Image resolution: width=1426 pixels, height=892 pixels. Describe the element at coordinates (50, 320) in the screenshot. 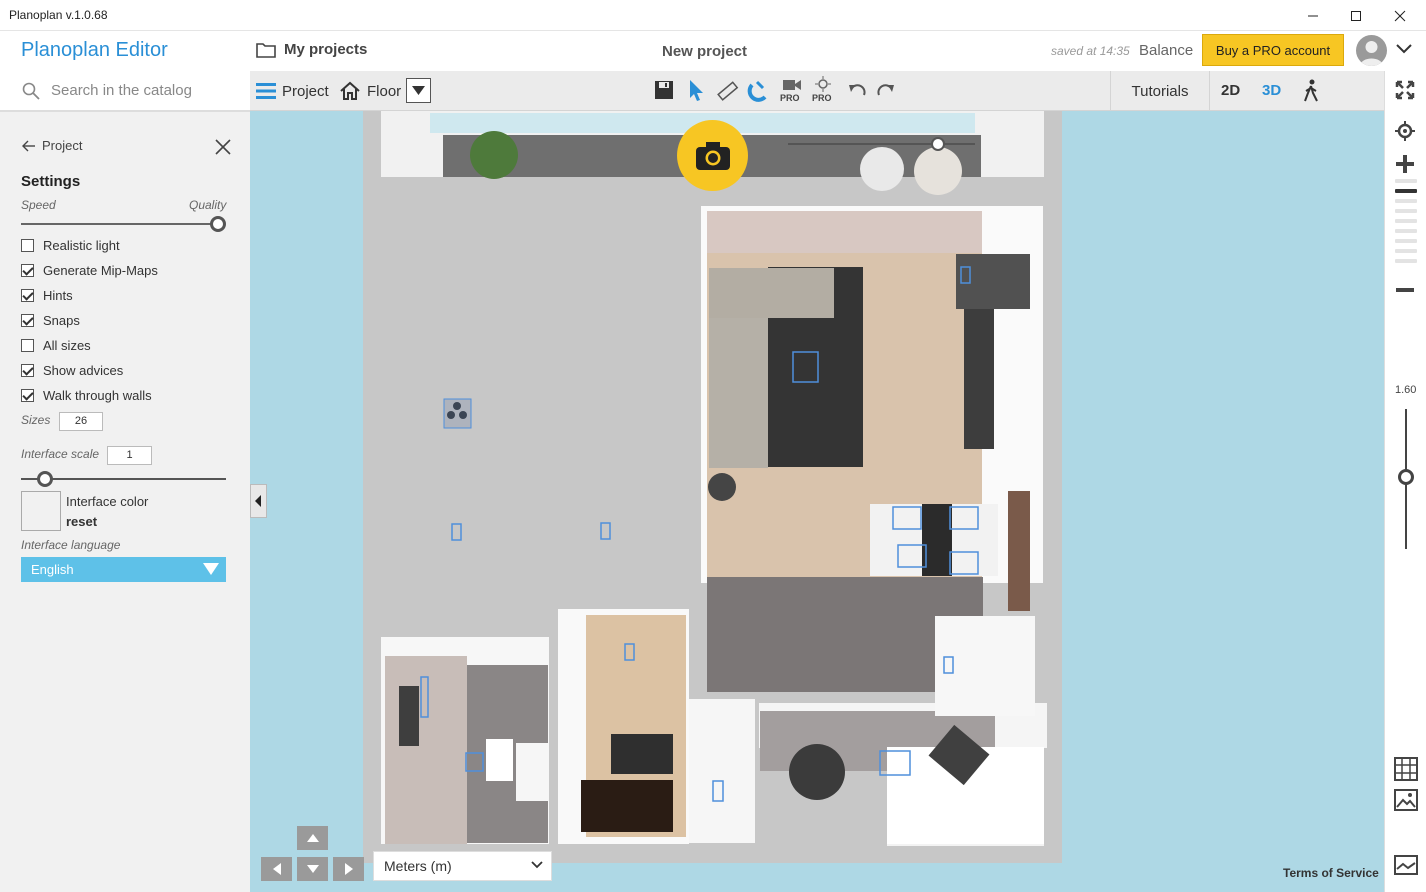

I see `checkbox-snaps: Snaps` at that location.